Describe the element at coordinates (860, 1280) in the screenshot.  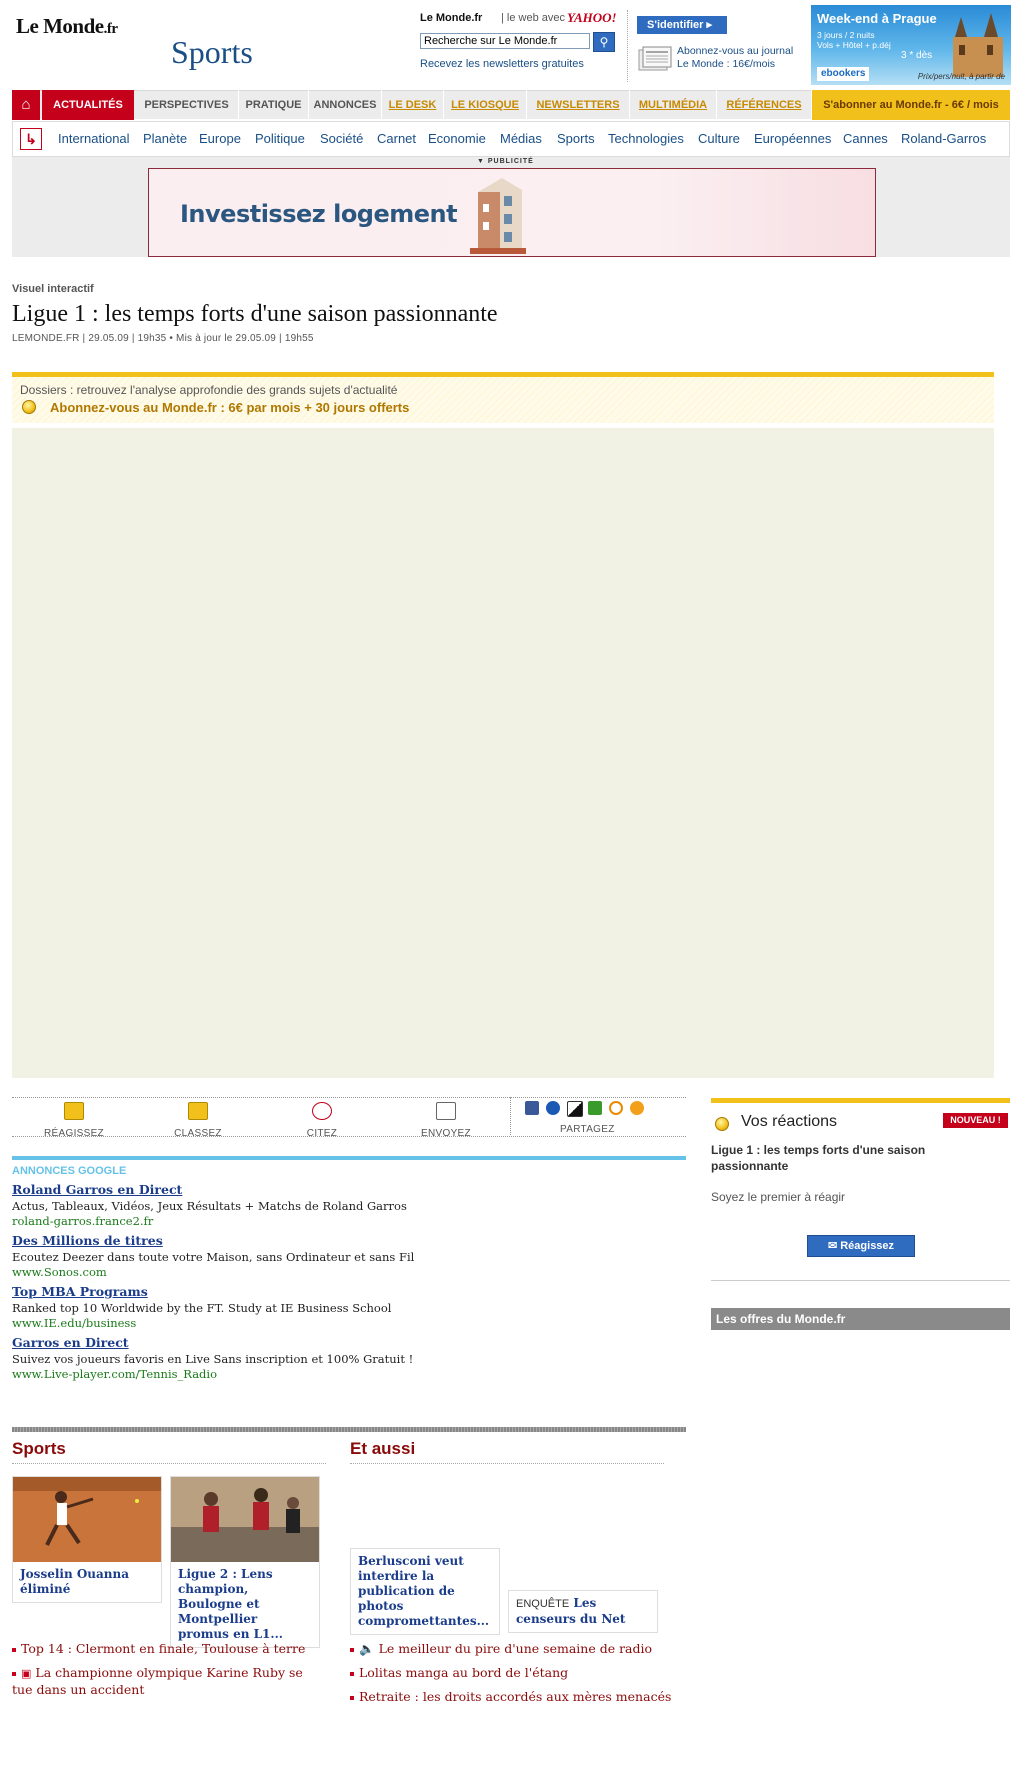
I see `reactions-divider` at that location.